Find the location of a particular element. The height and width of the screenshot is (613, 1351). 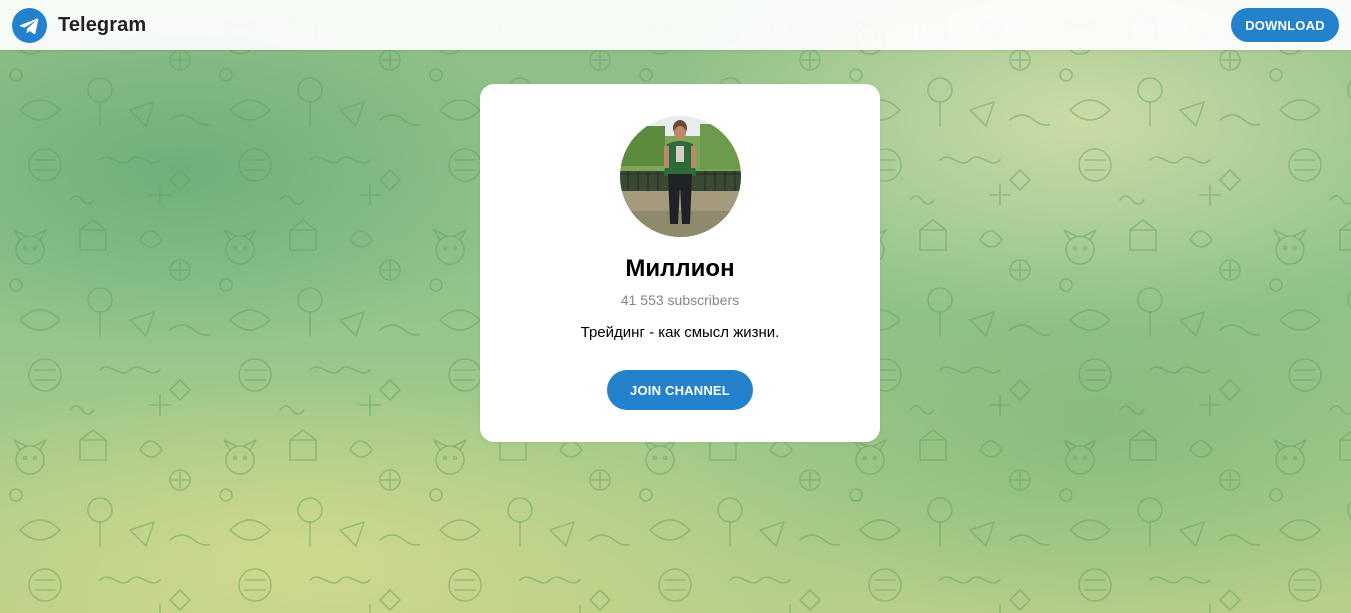

download-button: DOWNLOAD is located at coordinates (1285, 25).